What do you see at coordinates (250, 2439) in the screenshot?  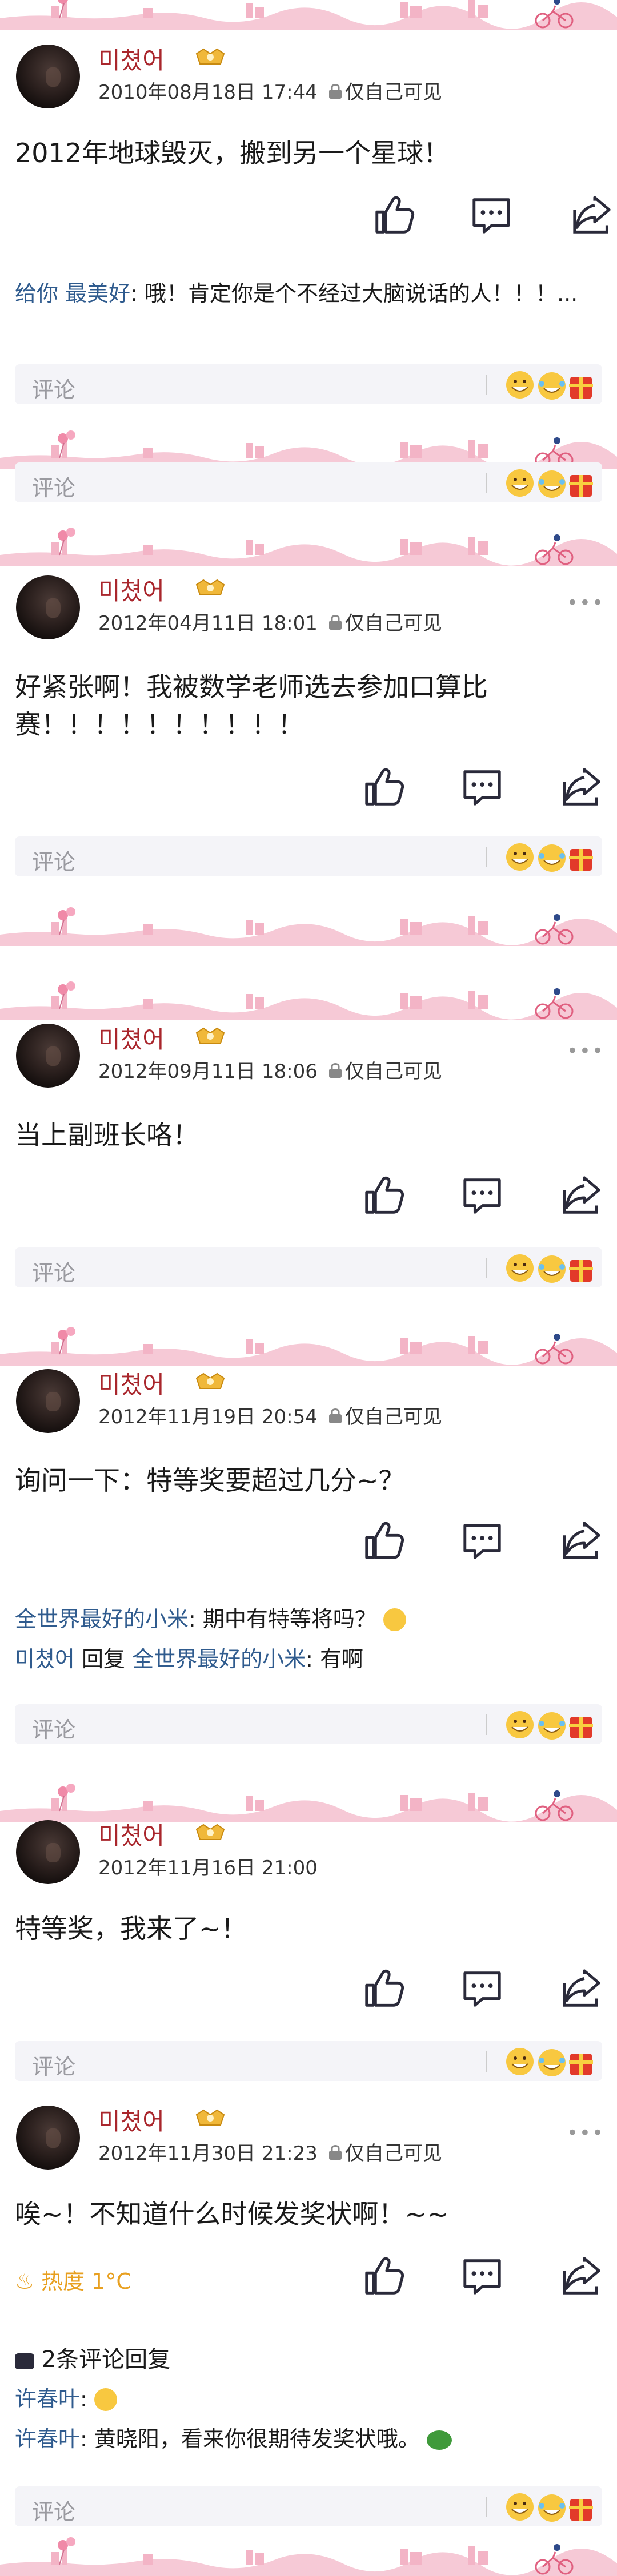 I see `comment-text: : 黄晓阳，看来你很期待发奖状哦。` at bounding box center [250, 2439].